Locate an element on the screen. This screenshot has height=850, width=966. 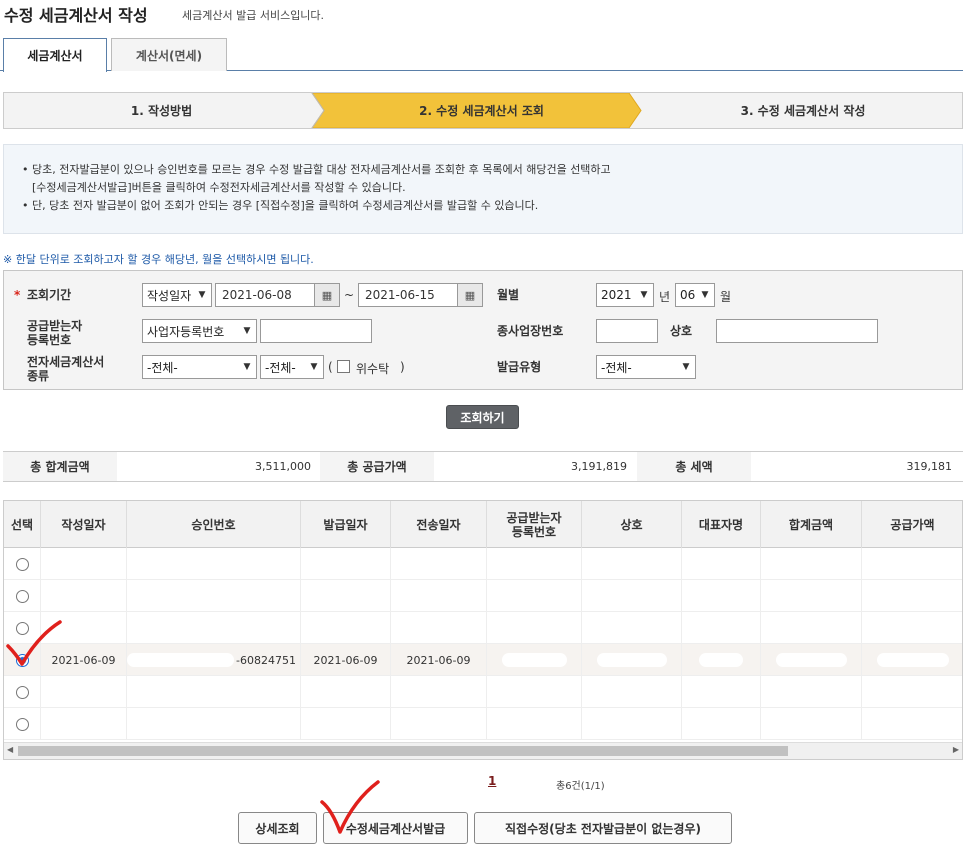
scrollbar-thumb is located at coordinates (403, 751).